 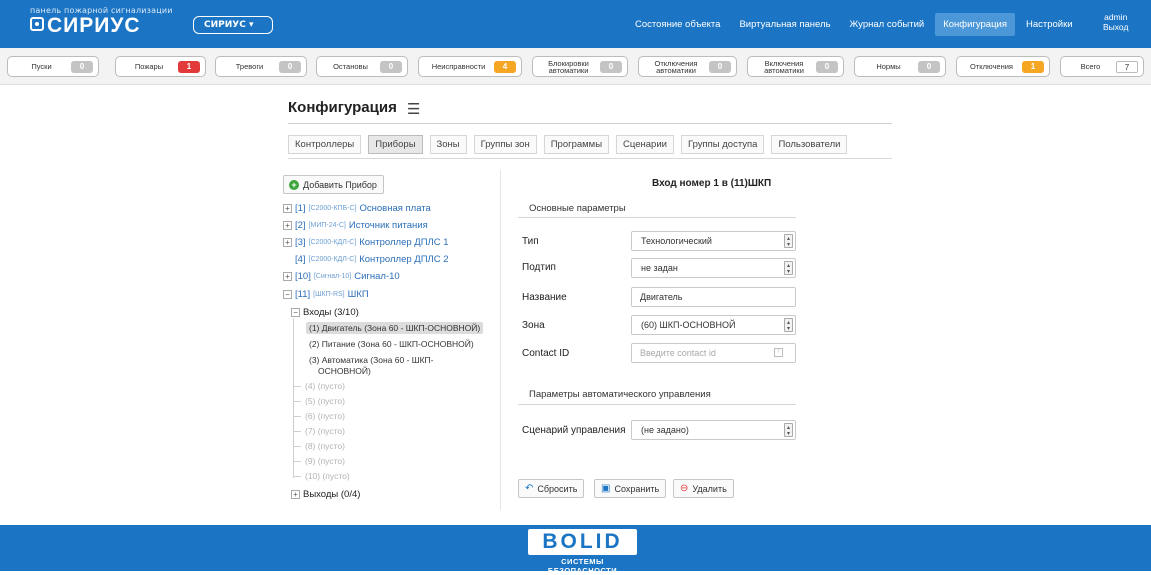 I want to click on tree-input-2: (2) Питание (Зона 60 - ШКП-ОСНОВНОЙ), so click(x=391, y=344).